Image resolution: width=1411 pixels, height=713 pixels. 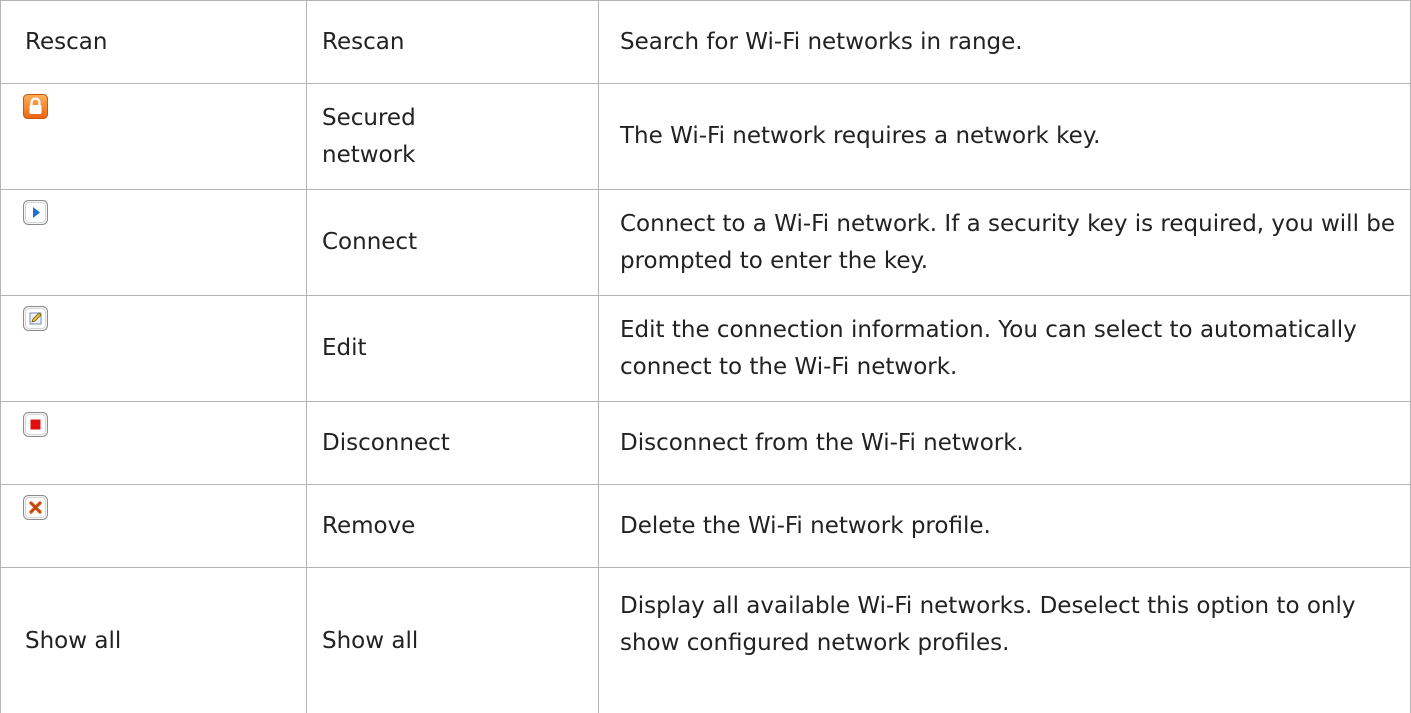 What do you see at coordinates (1005, 526) in the screenshot?
I see `col3-cell: Delete the Wi-Fi network profile.` at bounding box center [1005, 526].